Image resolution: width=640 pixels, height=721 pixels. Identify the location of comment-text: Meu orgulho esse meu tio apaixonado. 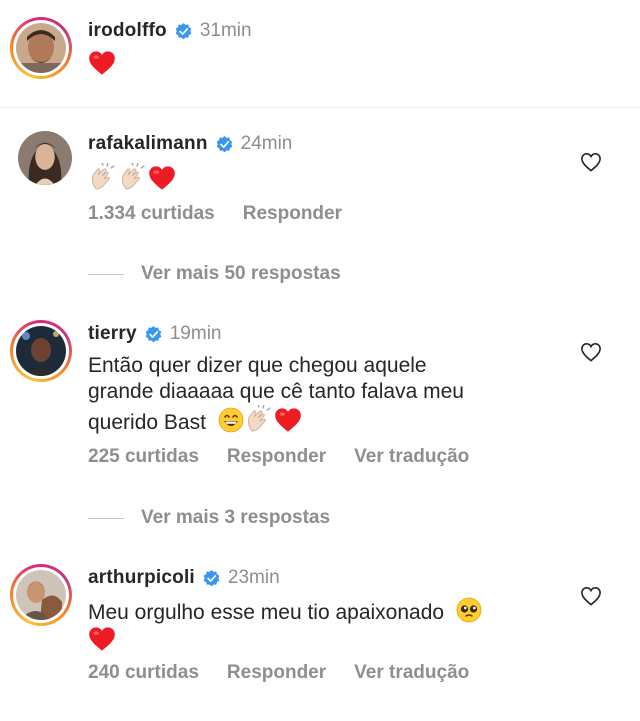
(323, 626).